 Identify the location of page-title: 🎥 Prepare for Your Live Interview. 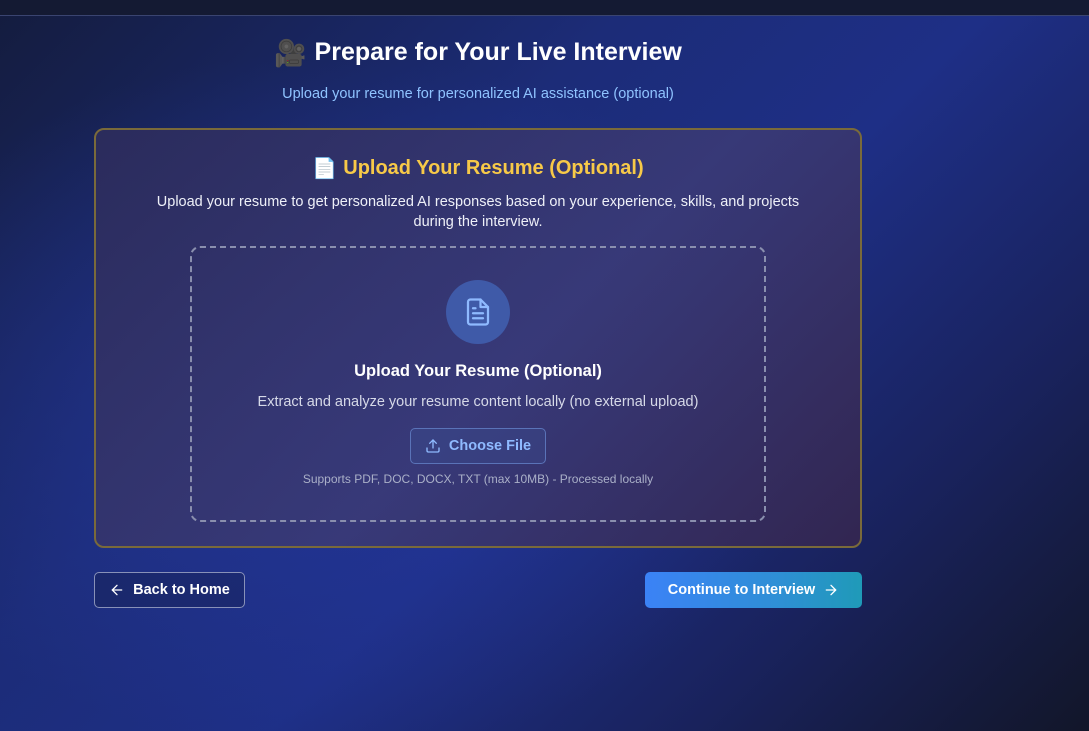
(478, 52).